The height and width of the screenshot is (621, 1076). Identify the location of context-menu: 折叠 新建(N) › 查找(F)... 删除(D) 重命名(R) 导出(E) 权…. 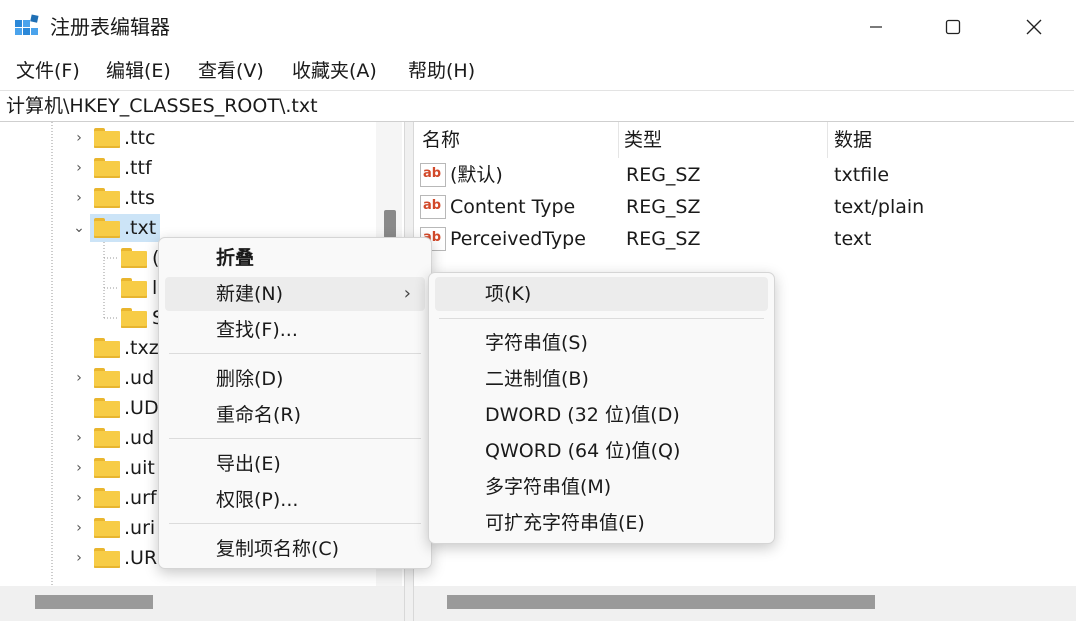
(295, 403).